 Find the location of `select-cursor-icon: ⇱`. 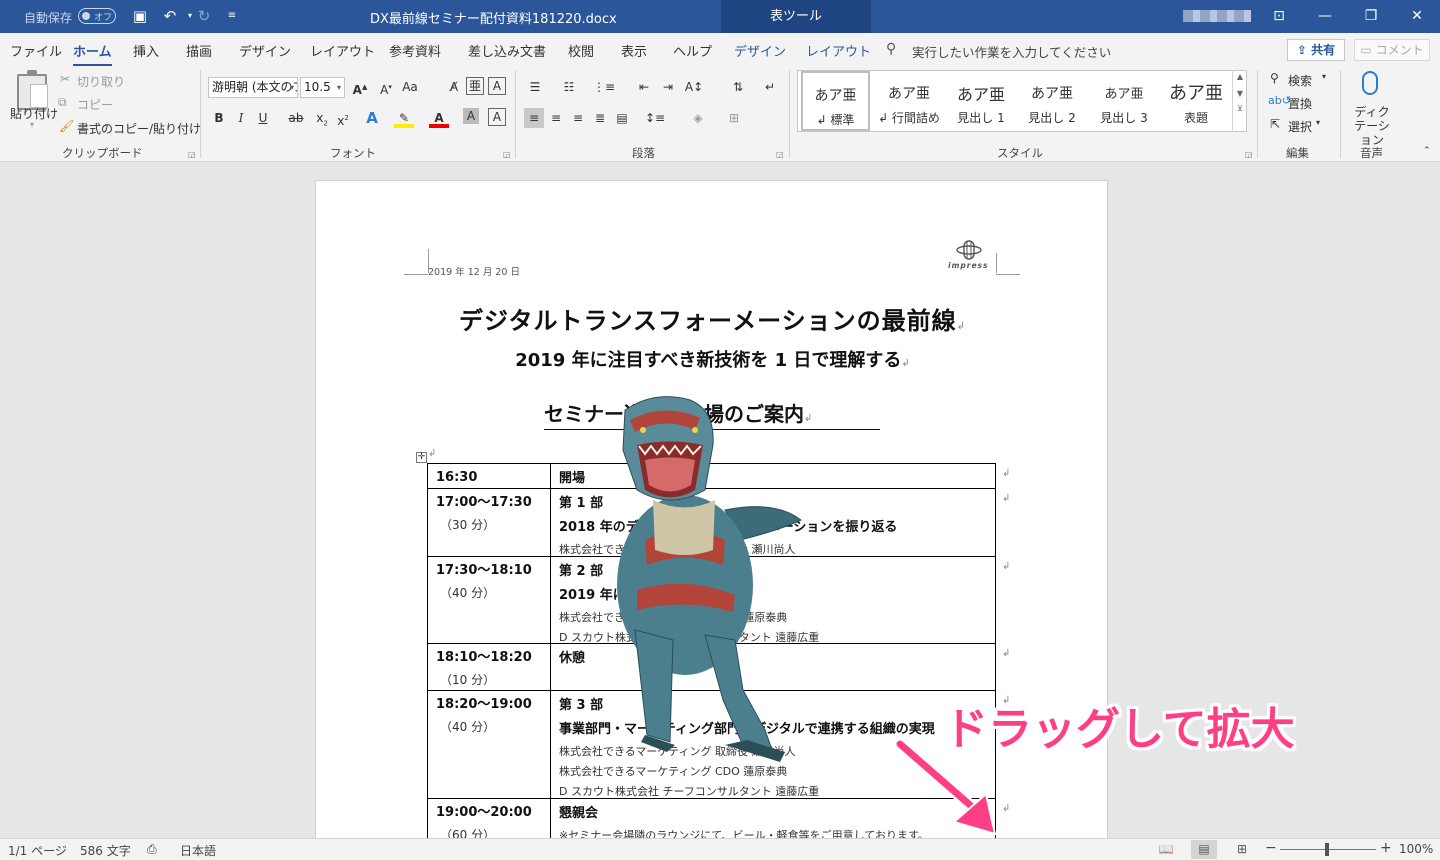

select-cursor-icon: ⇱ is located at coordinates (1275, 124).